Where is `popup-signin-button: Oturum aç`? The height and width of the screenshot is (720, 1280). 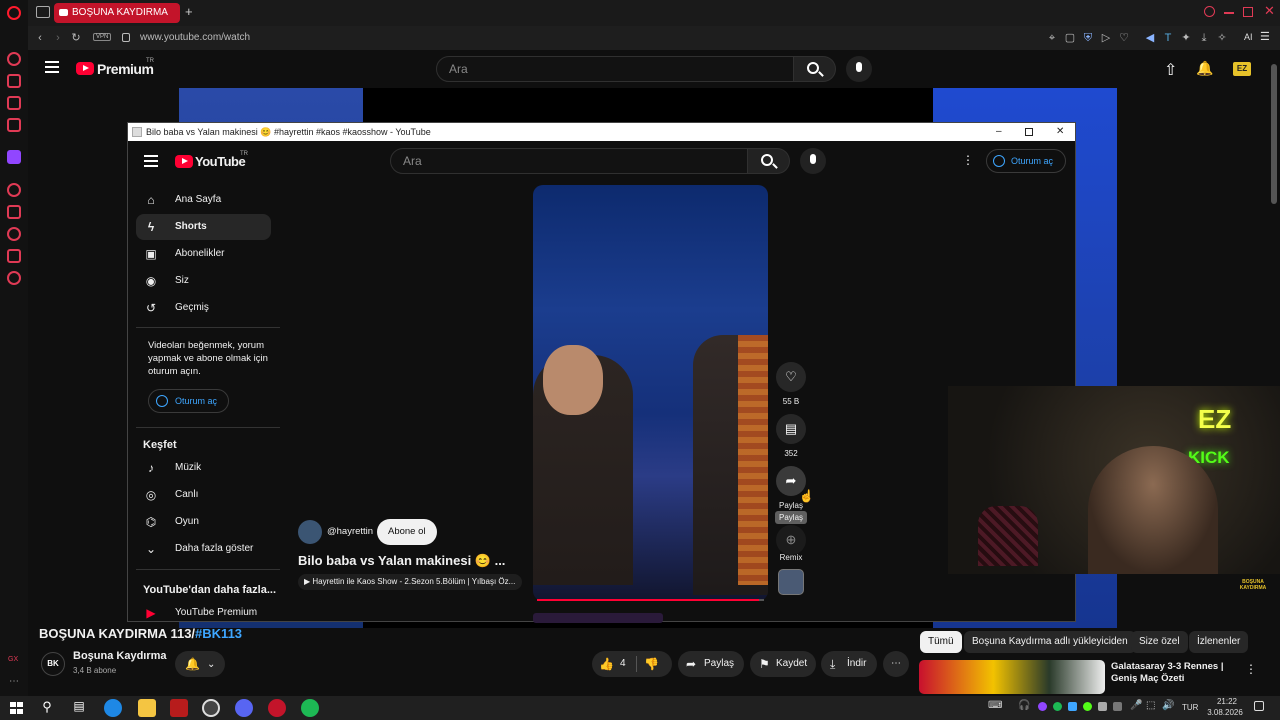 popup-signin-button: Oturum aç is located at coordinates (1026, 161).